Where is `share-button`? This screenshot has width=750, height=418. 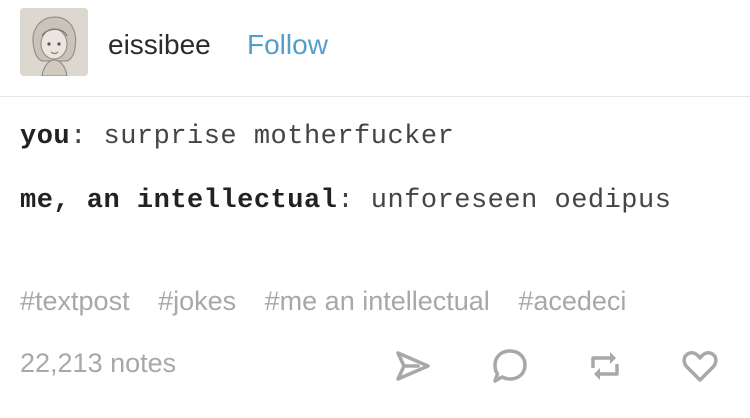 share-button is located at coordinates (413, 366).